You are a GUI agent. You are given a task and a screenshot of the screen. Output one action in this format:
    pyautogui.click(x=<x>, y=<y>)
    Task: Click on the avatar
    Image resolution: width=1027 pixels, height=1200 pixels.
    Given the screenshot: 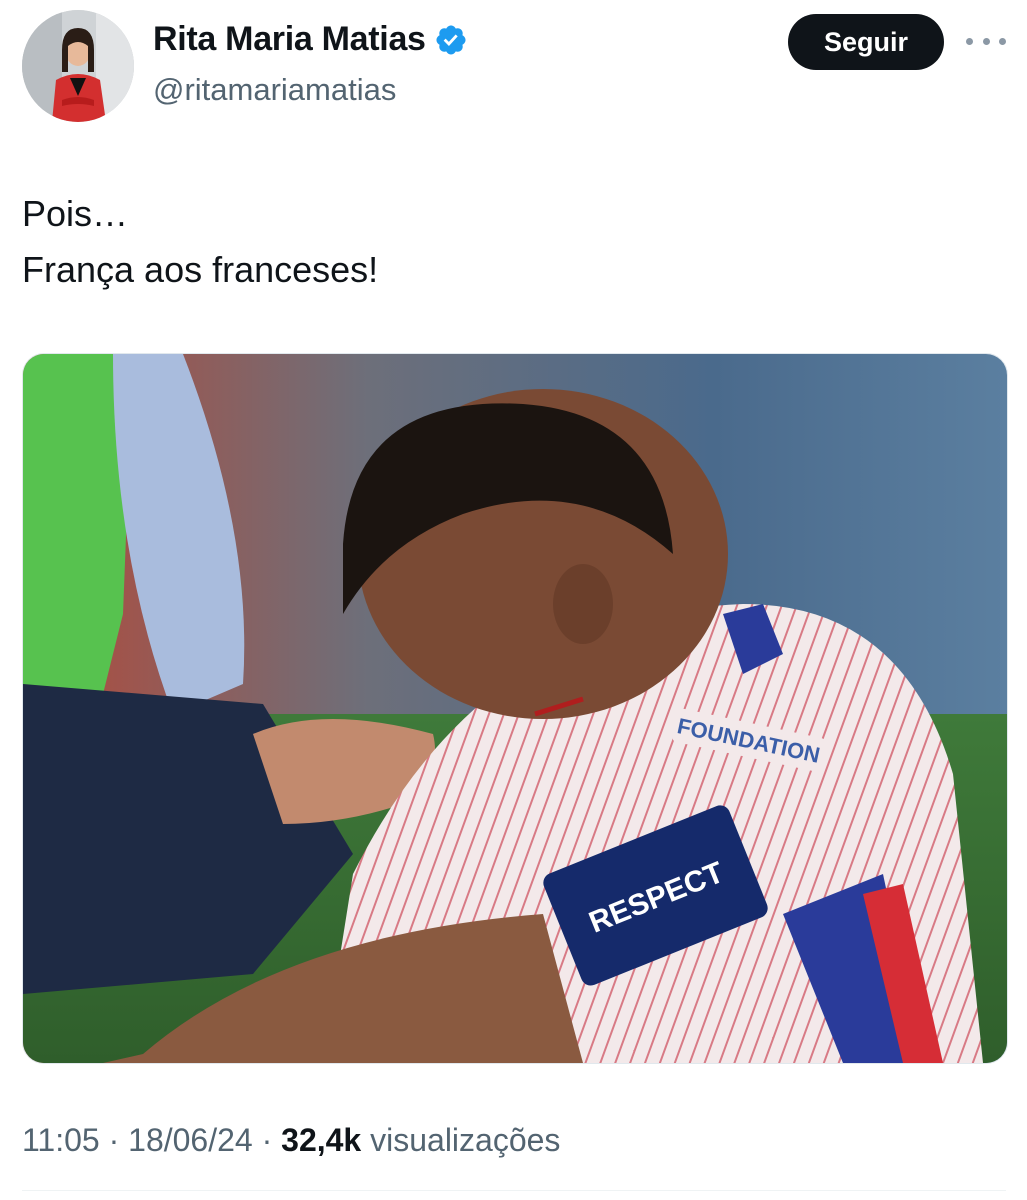 What is the action you would take?
    pyautogui.click(x=78, y=66)
    